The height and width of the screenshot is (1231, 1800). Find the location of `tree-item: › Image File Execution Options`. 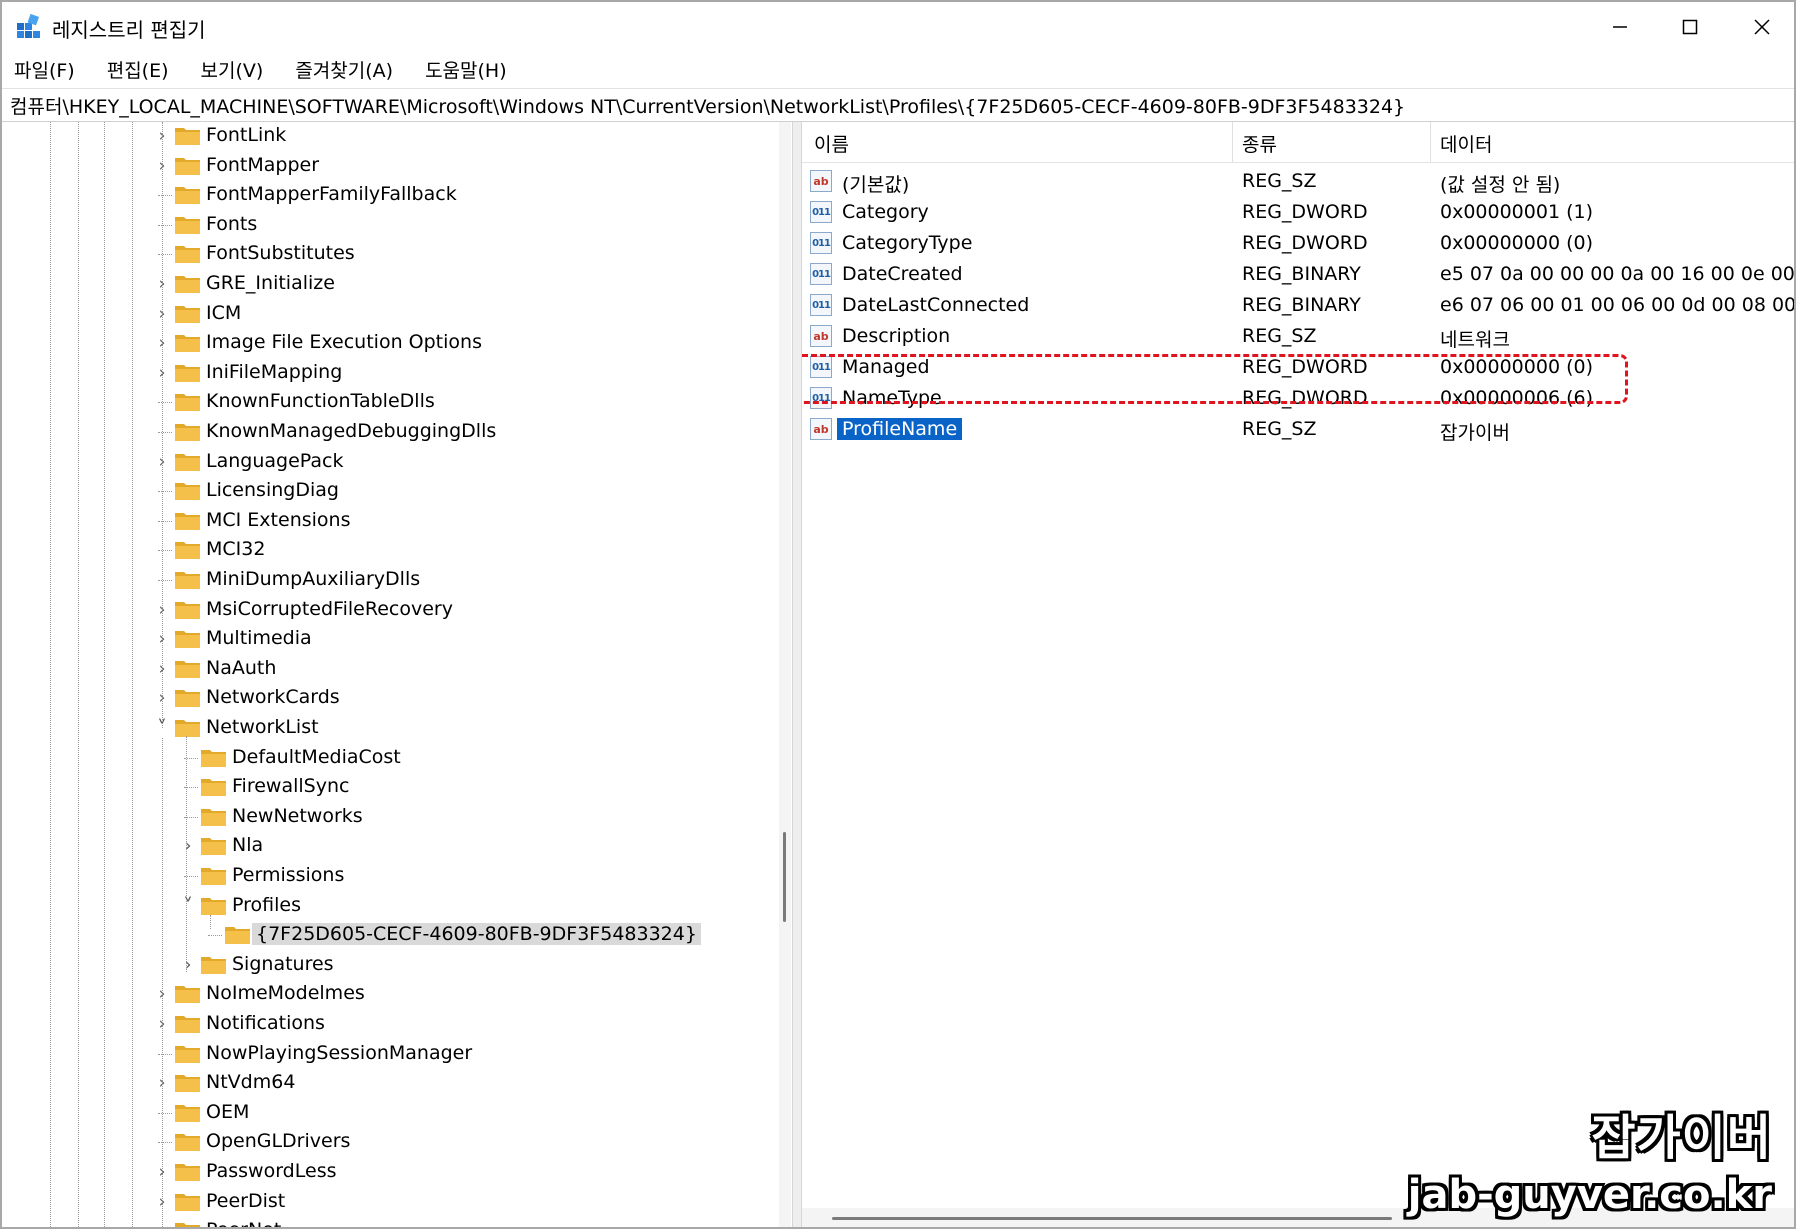

tree-item: › Image File Execution Options is located at coordinates (384, 343).